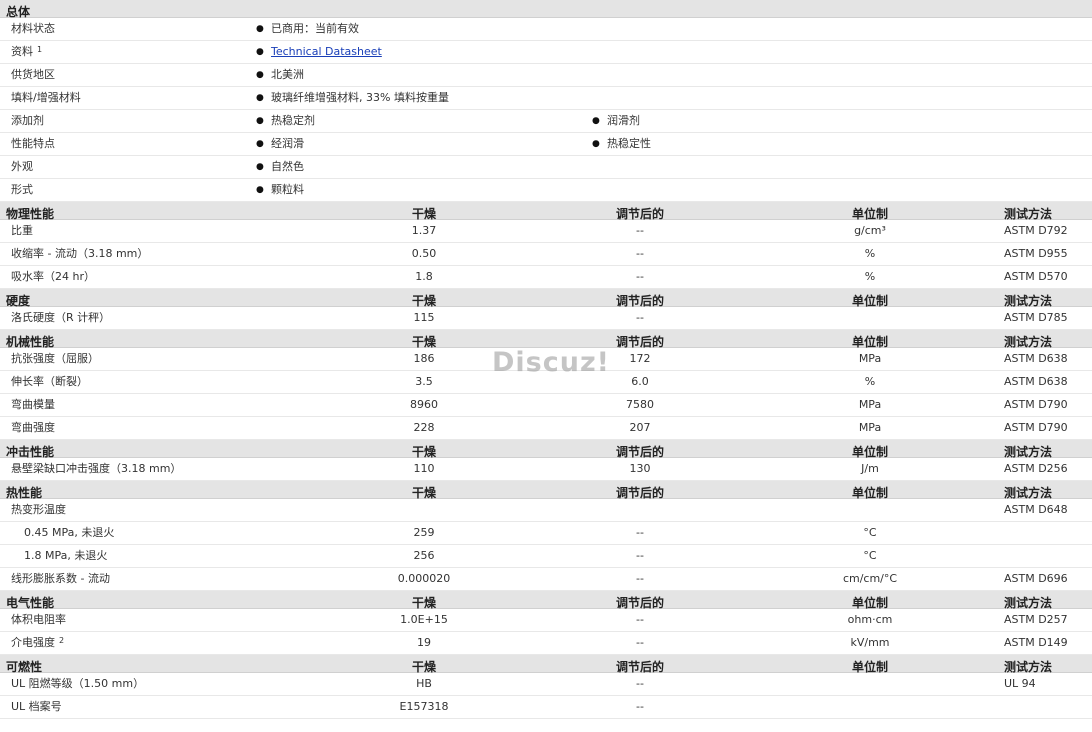 This screenshot has width=1092, height=732. I want to click on test-method: ASTM D257, so click(1036, 619).